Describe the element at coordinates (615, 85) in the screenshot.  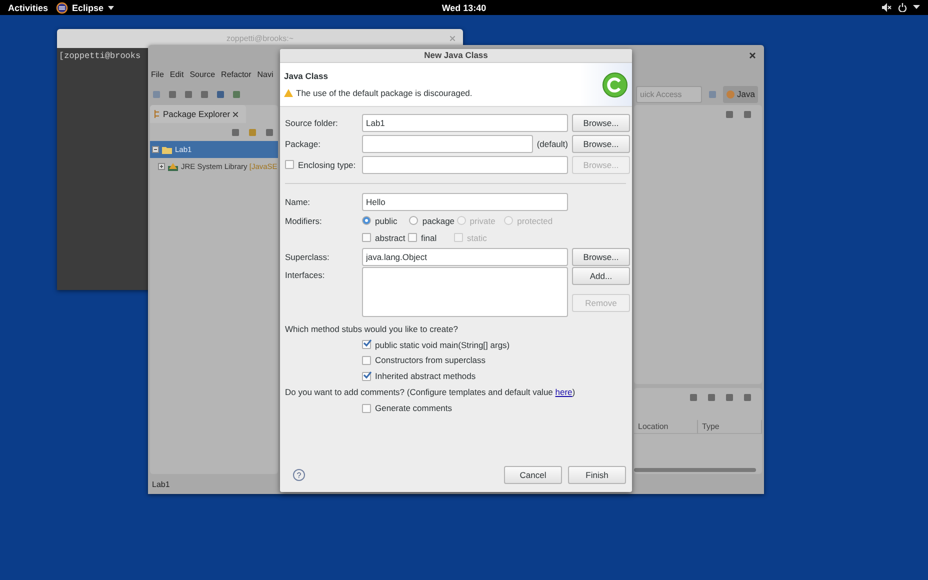
I see `class-logo-icon` at that location.